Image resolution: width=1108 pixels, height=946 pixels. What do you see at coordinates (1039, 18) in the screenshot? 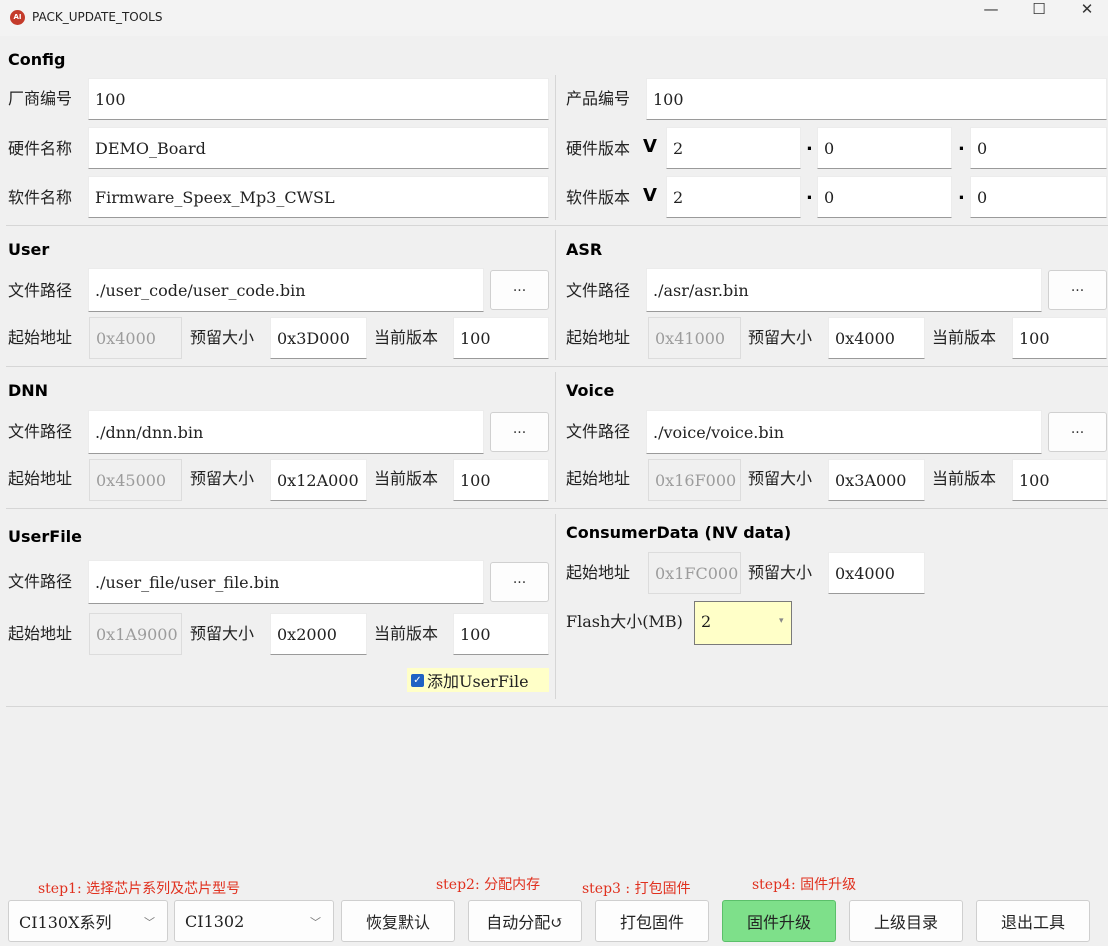
I see `maximize-button: ☐` at bounding box center [1039, 18].